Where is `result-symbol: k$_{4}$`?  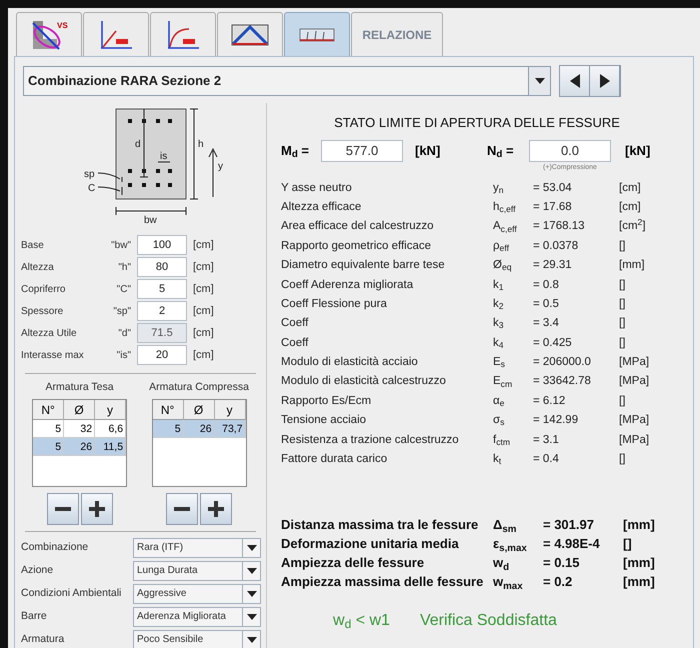
result-symbol: k$_{4}$ is located at coordinates (499, 344).